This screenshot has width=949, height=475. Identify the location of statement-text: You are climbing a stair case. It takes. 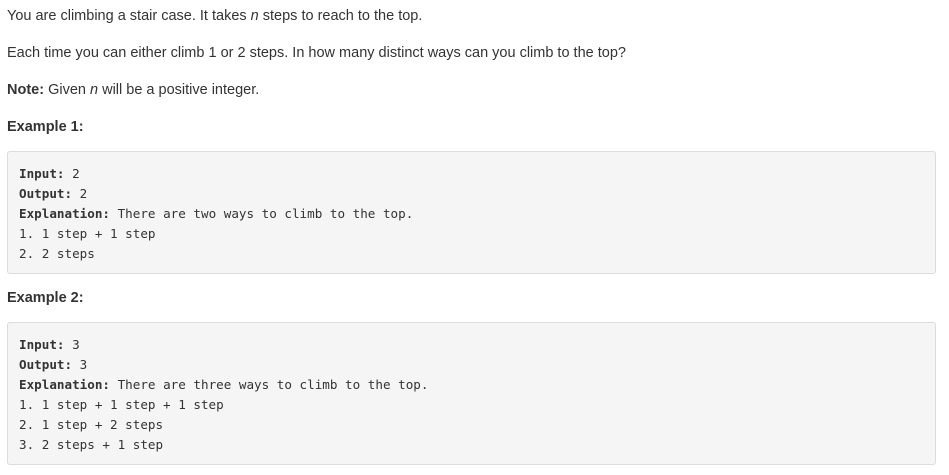
(129, 16).